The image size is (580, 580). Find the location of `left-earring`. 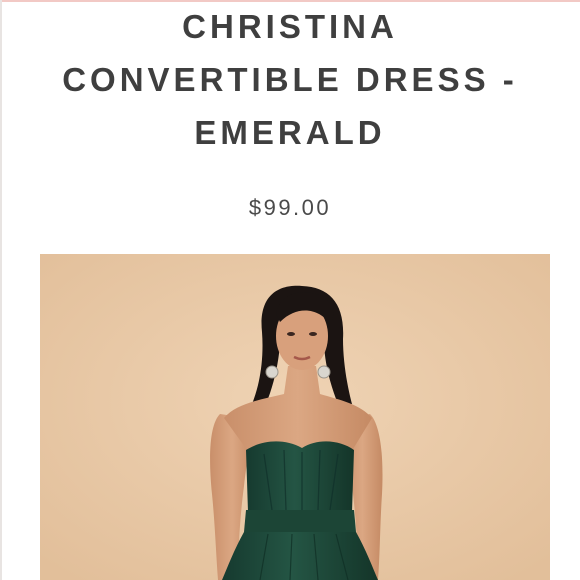

left-earring is located at coordinates (272, 372).